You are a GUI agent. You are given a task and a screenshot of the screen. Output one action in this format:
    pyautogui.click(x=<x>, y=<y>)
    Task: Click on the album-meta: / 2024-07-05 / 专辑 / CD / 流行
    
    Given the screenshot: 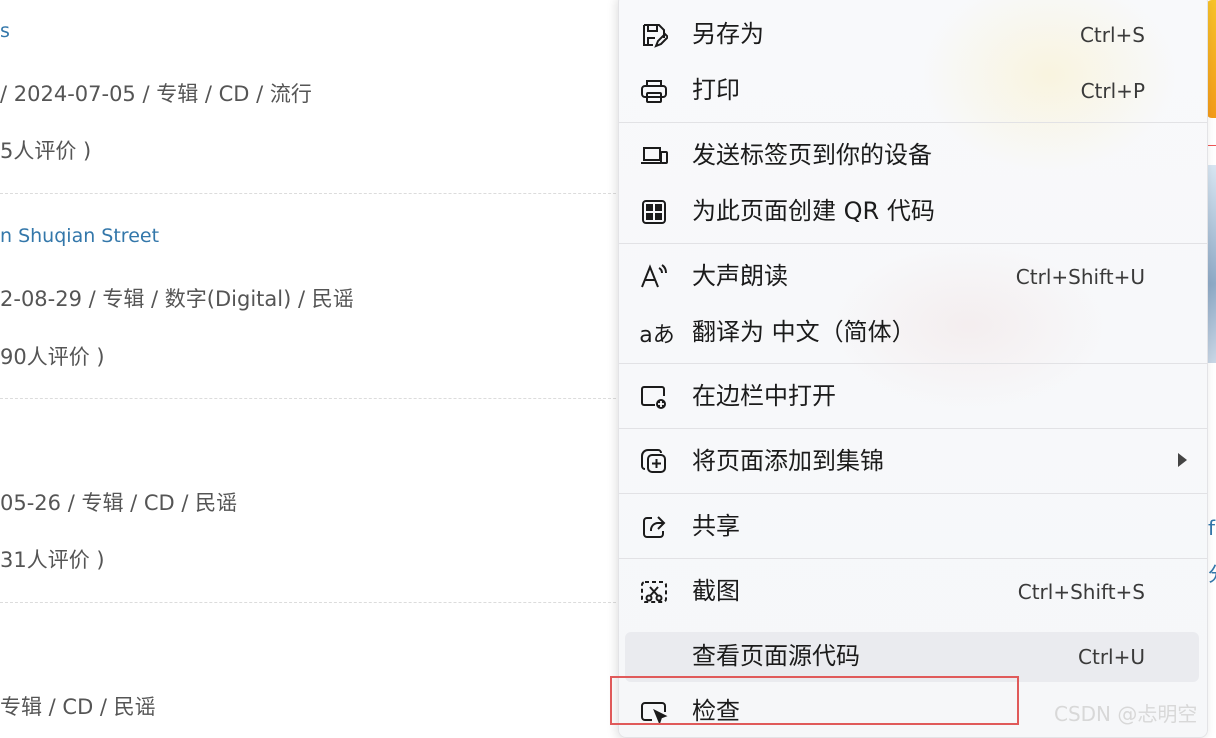 What is the action you would take?
    pyautogui.click(x=156, y=94)
    